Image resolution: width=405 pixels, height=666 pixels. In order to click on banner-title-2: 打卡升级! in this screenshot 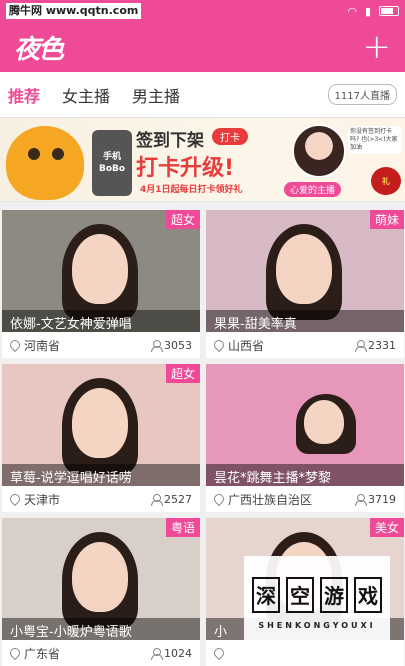, I will do `click(185, 168)`.